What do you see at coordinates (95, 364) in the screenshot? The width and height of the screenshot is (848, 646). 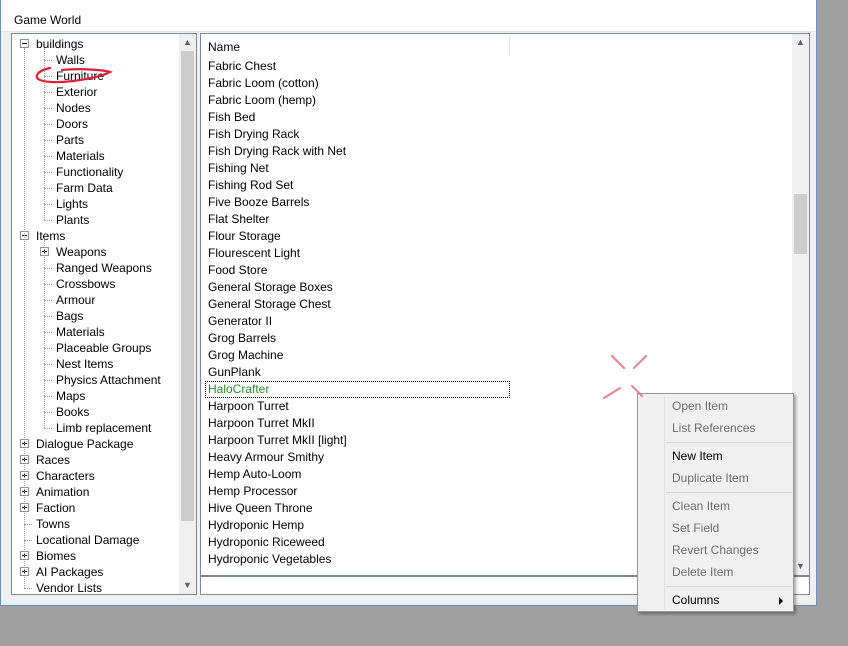 I see `tree-item: Nest Items` at bounding box center [95, 364].